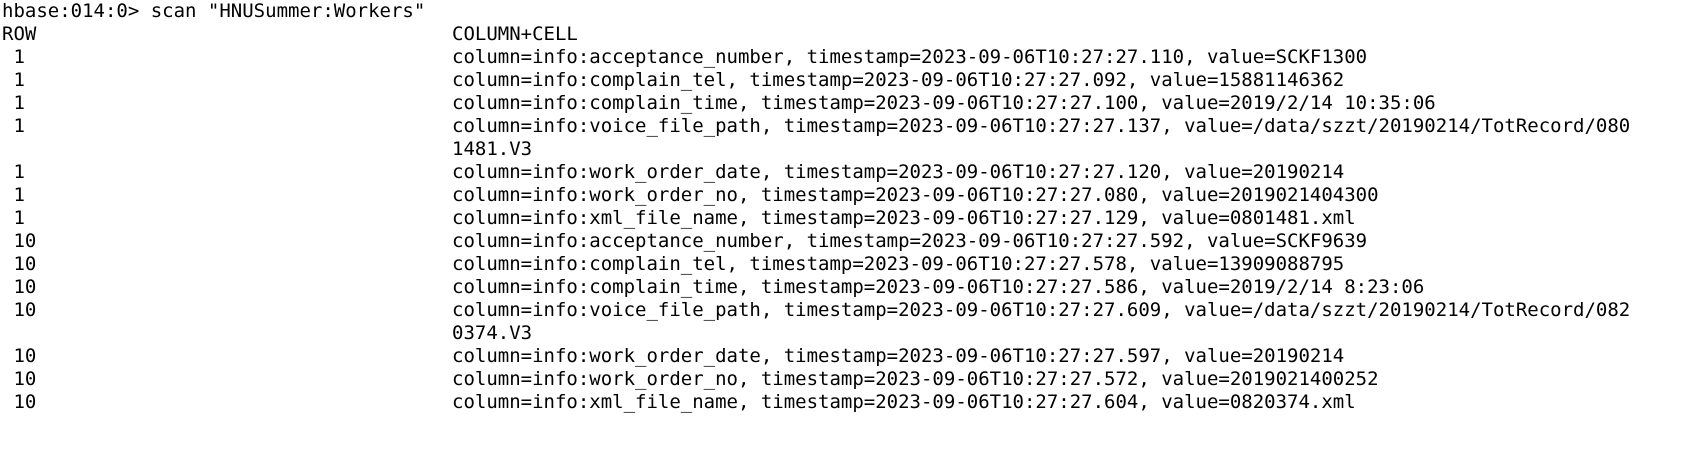  What do you see at coordinates (71, 11) in the screenshot?
I see `shell-prompt: hbase:014:0>` at bounding box center [71, 11].